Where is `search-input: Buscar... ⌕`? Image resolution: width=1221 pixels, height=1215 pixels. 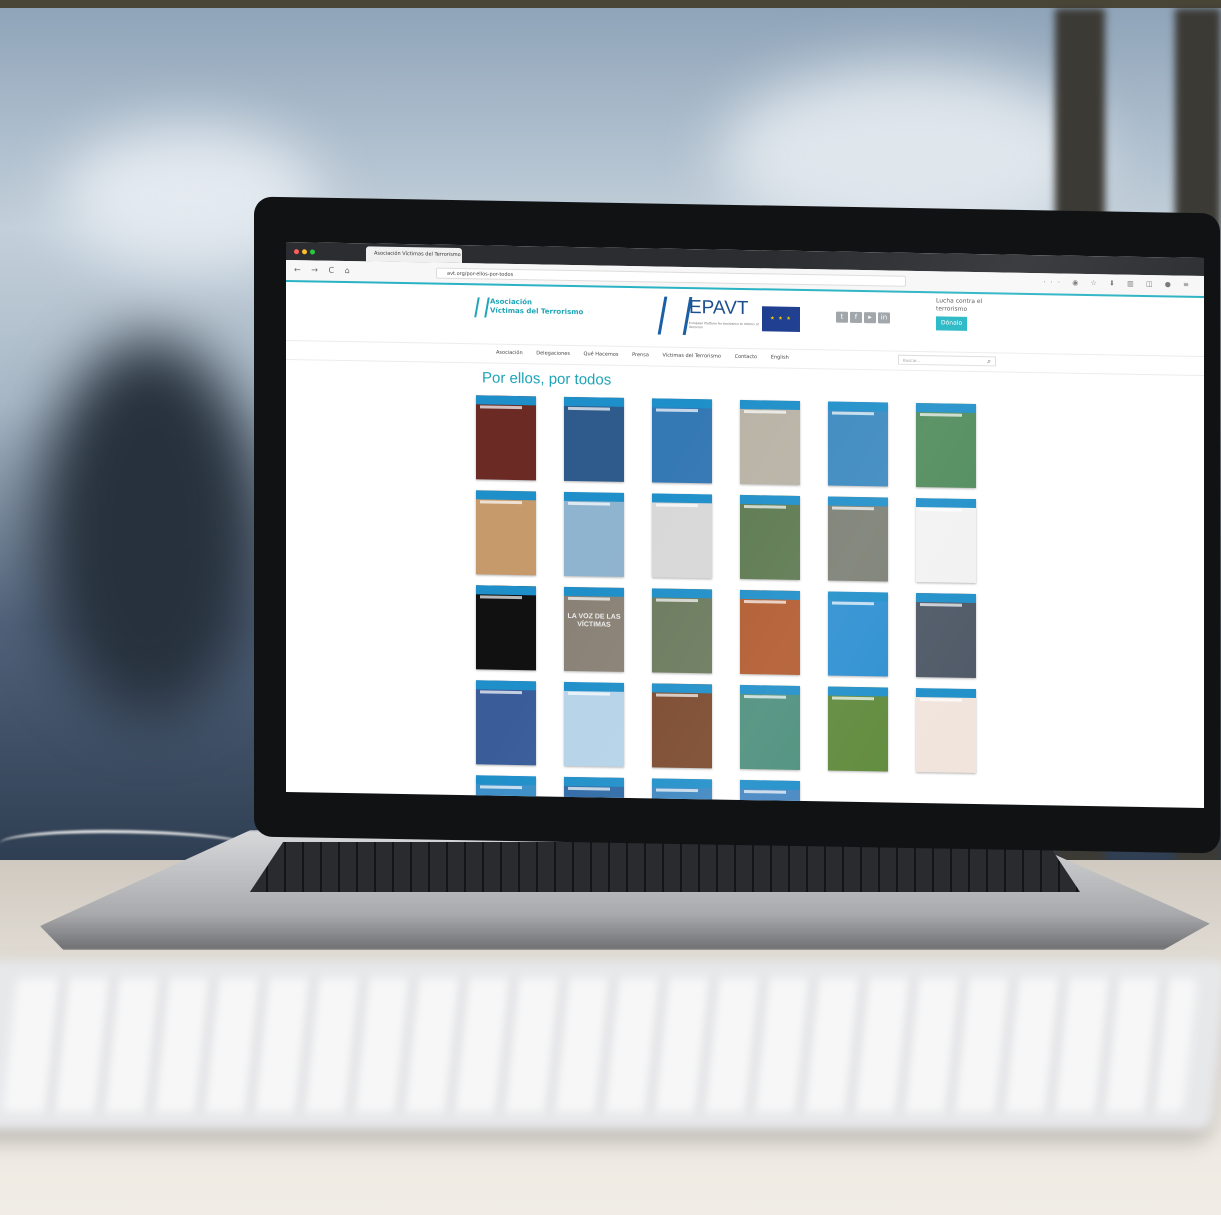 search-input: Buscar... ⌕ is located at coordinates (947, 360).